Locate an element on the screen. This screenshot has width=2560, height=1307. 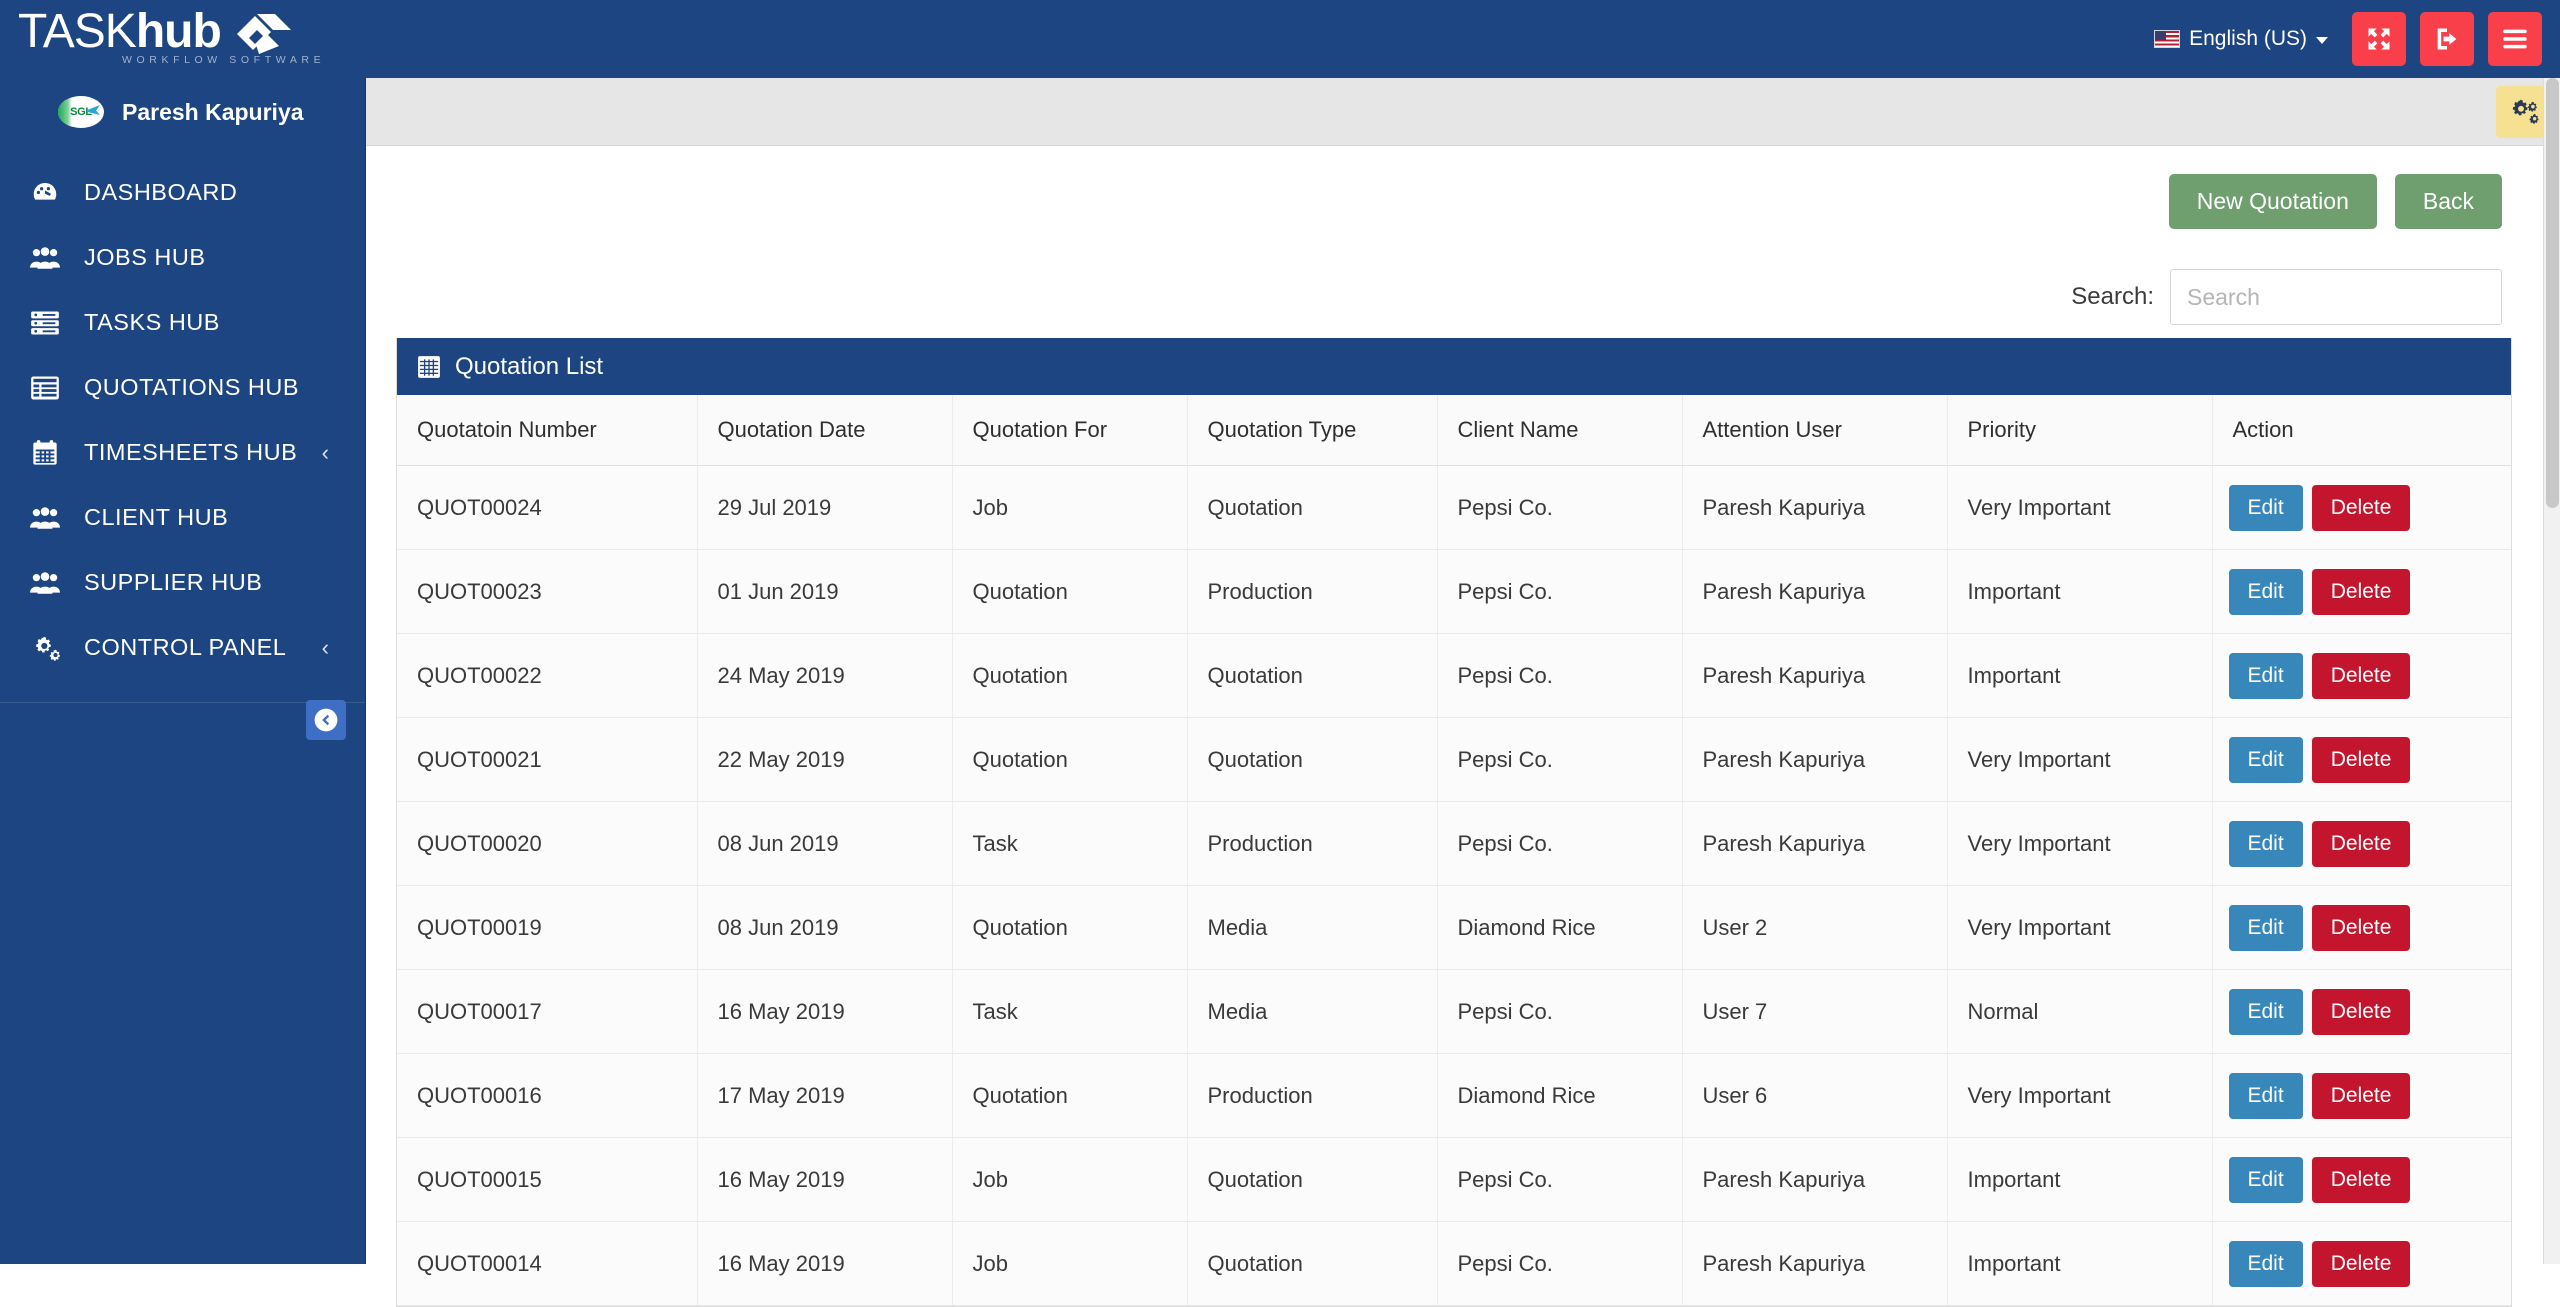
cell-quotation-number: QUOT00024 is located at coordinates (547, 507).